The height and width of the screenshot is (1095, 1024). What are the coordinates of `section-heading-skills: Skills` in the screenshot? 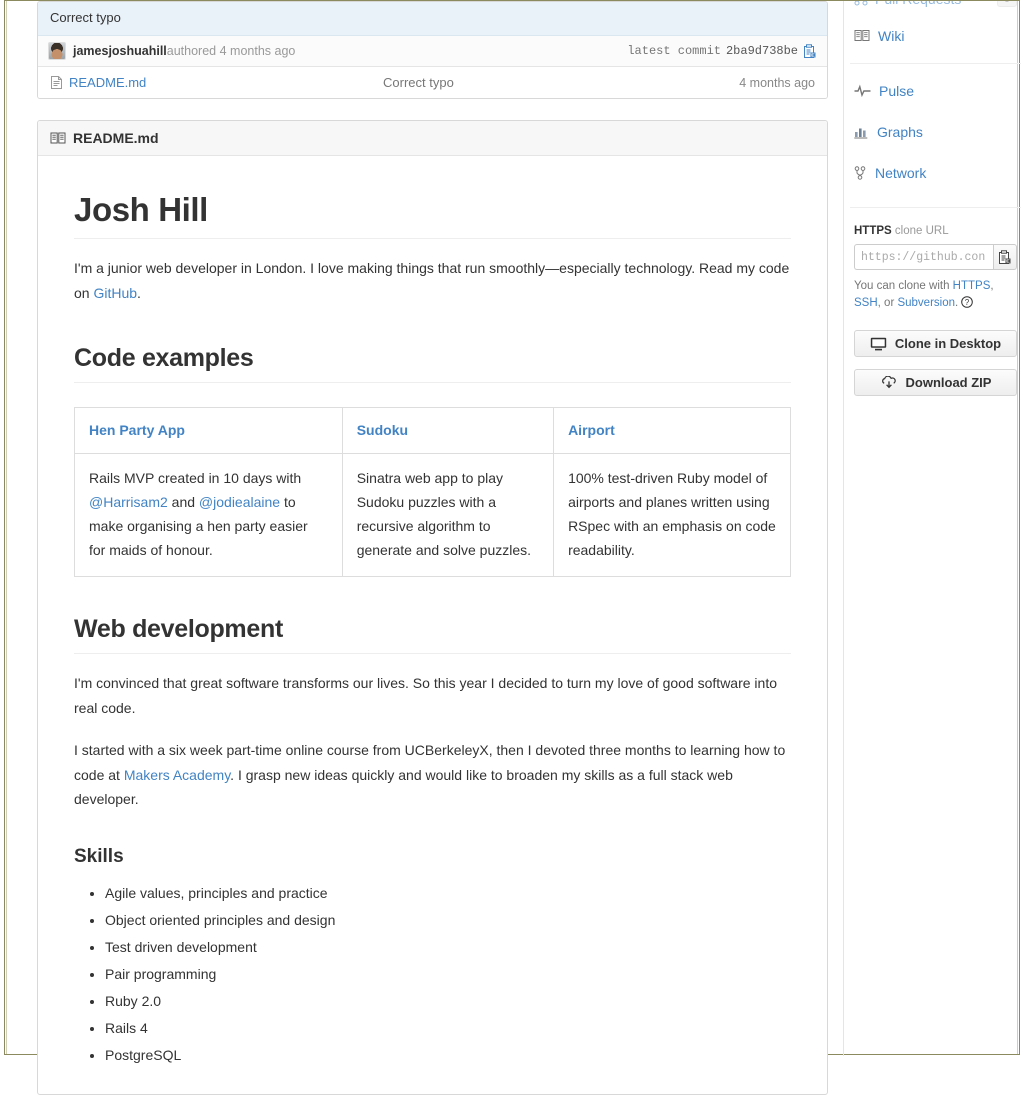 It's located at (99, 857).